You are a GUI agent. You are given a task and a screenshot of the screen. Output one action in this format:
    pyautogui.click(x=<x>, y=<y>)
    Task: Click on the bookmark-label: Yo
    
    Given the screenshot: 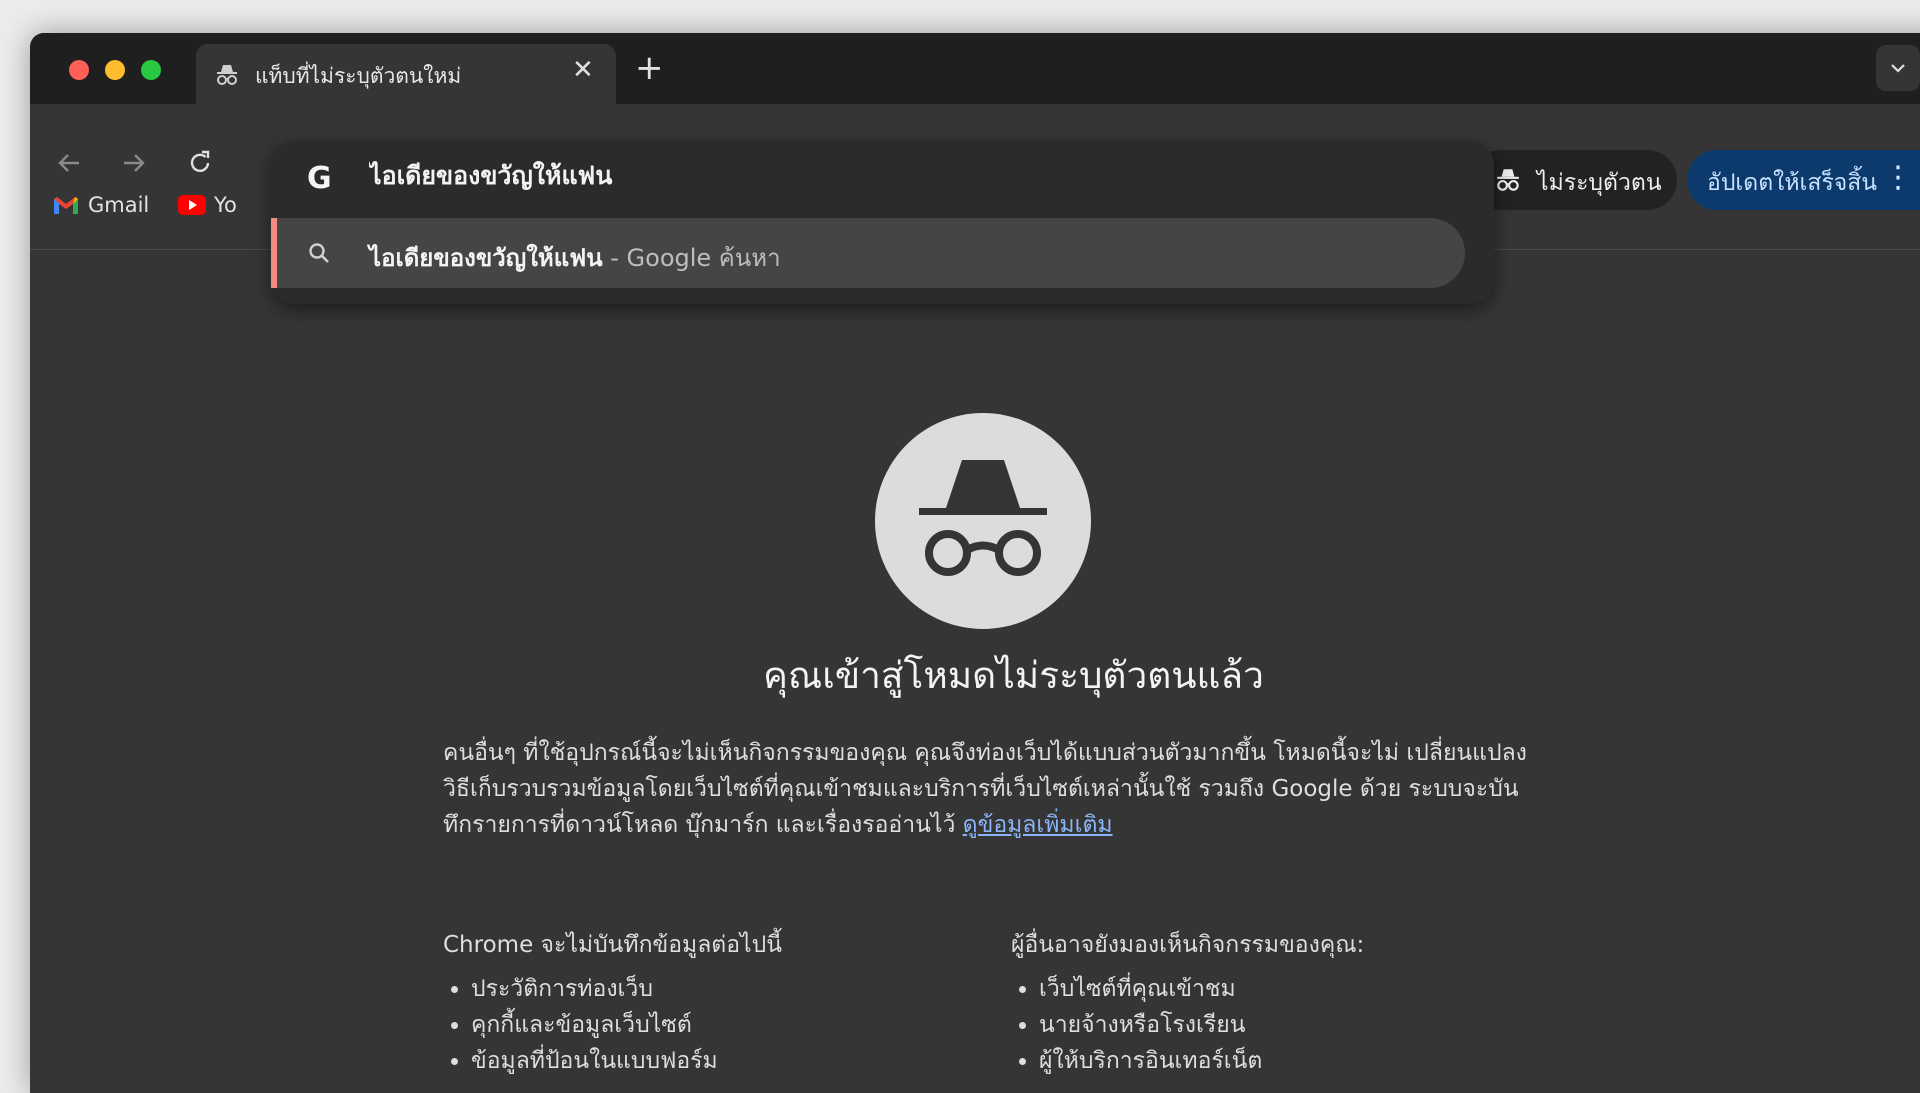 What is the action you would take?
    pyautogui.click(x=225, y=205)
    